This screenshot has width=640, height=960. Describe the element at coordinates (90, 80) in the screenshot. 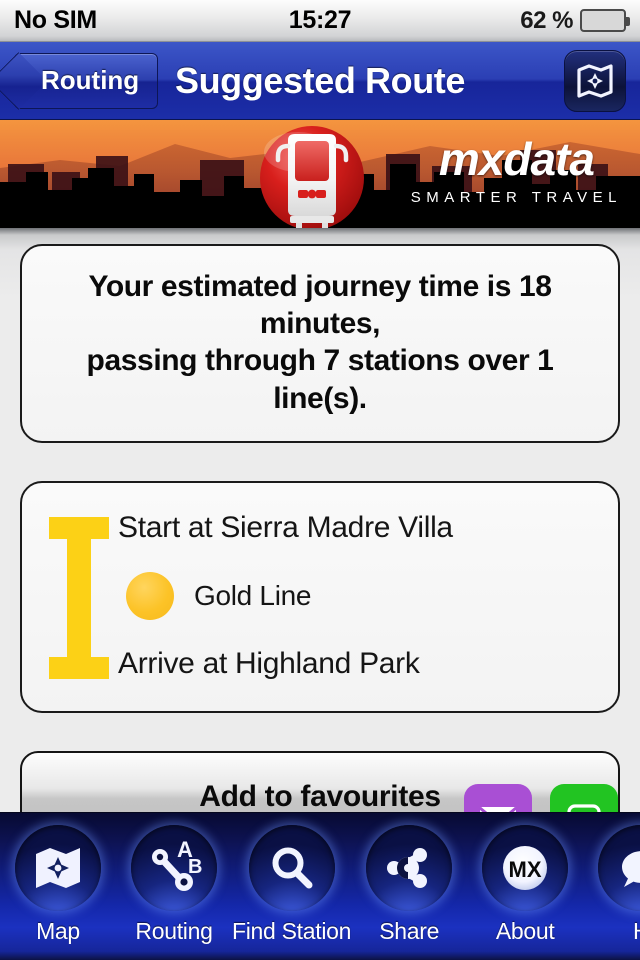

I see `back-button-label: Routing` at that location.